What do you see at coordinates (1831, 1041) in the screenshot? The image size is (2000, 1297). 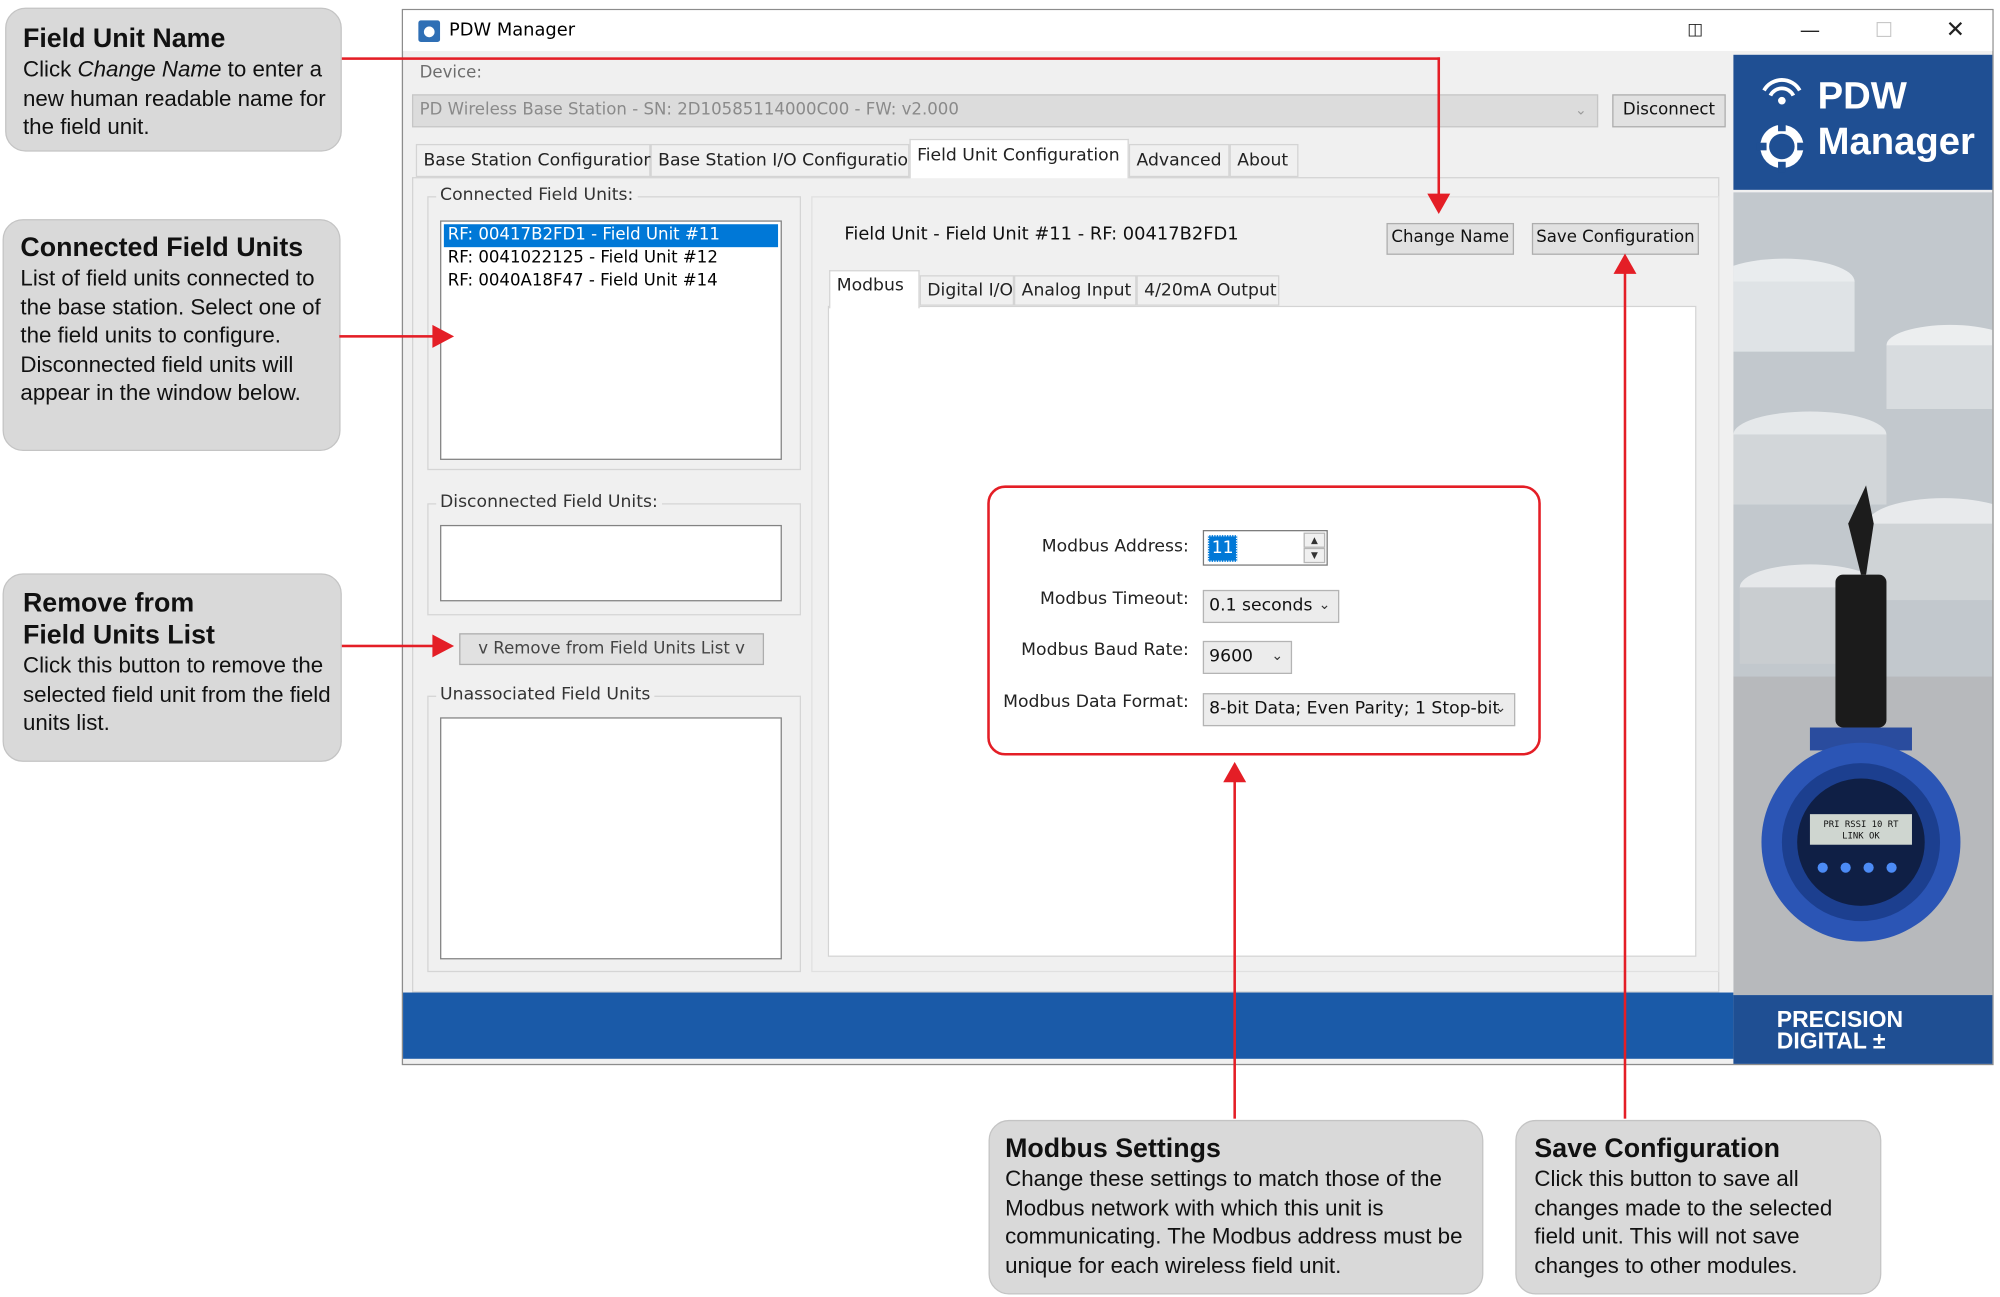 I see `brand-footer-line2: DIGITAL ±` at bounding box center [1831, 1041].